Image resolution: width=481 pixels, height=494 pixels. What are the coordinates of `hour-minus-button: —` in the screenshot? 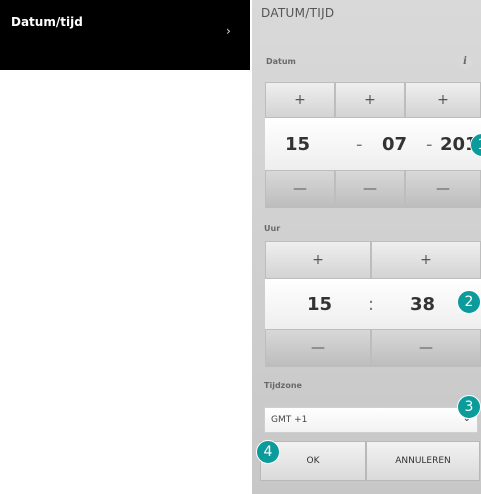 It's located at (318, 348).